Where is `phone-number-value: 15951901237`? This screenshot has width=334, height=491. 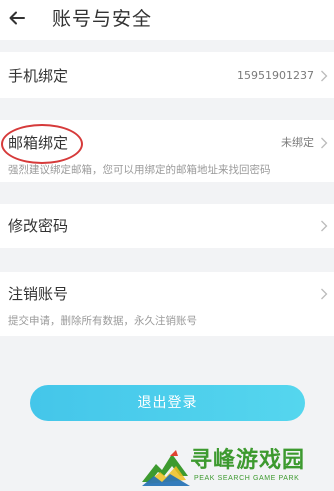 phone-number-value: 15951901237 is located at coordinates (275, 75).